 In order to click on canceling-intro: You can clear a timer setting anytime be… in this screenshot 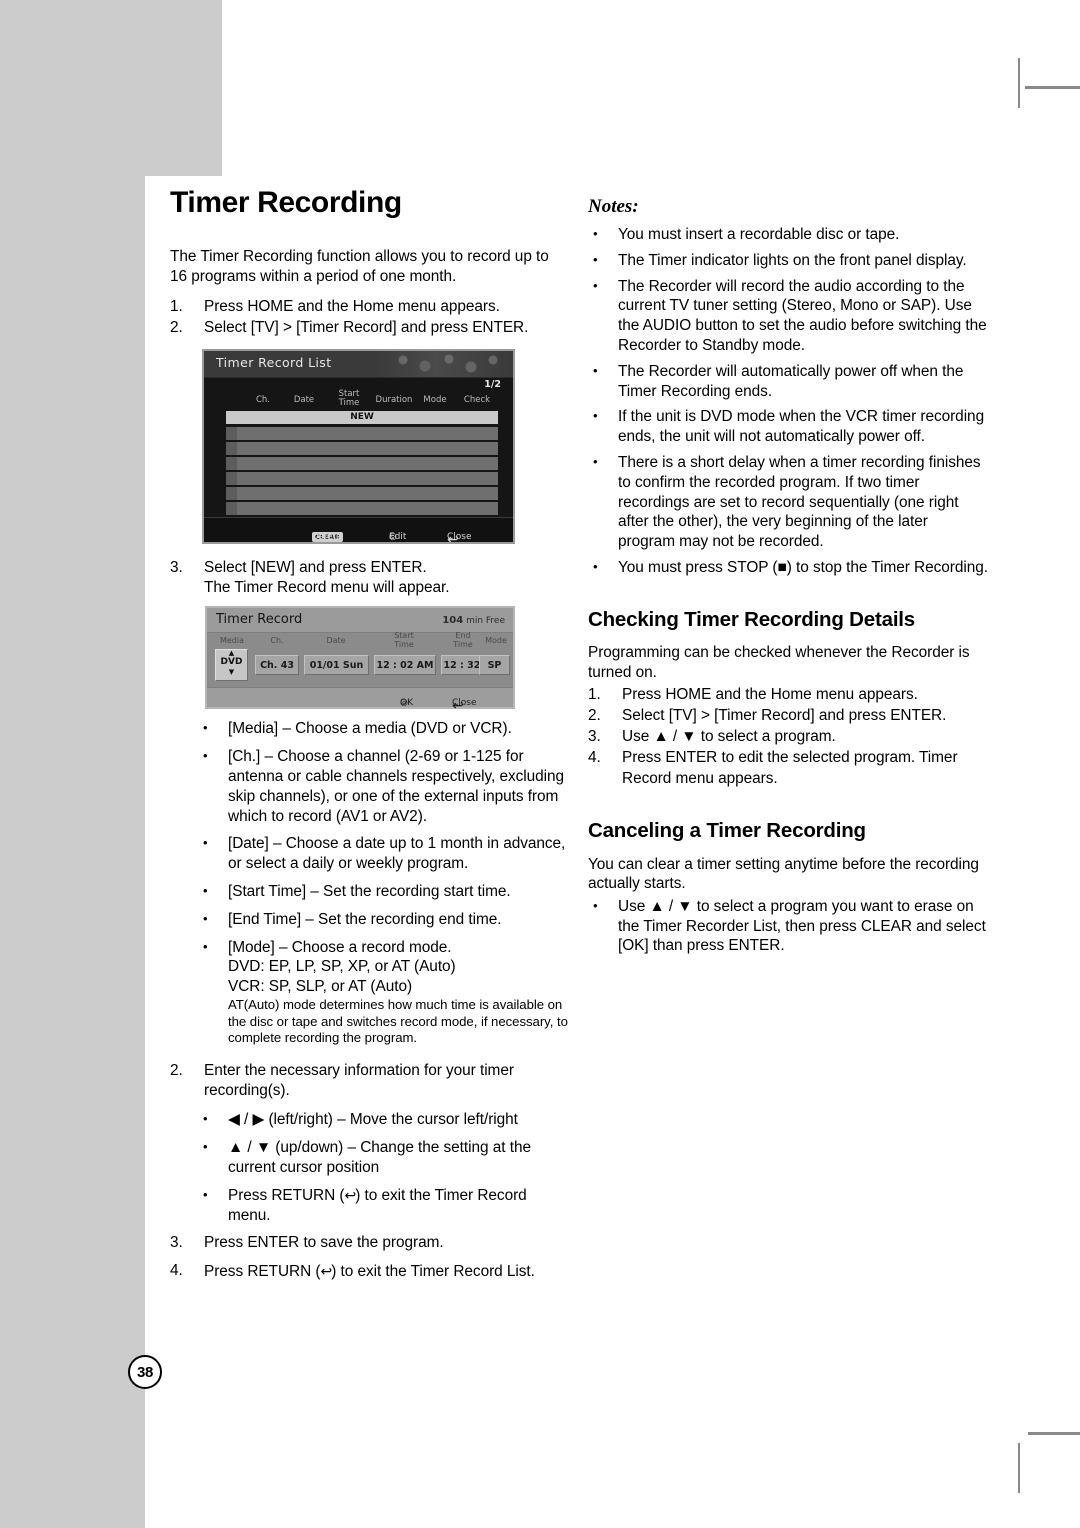, I will do `click(783, 874)`.